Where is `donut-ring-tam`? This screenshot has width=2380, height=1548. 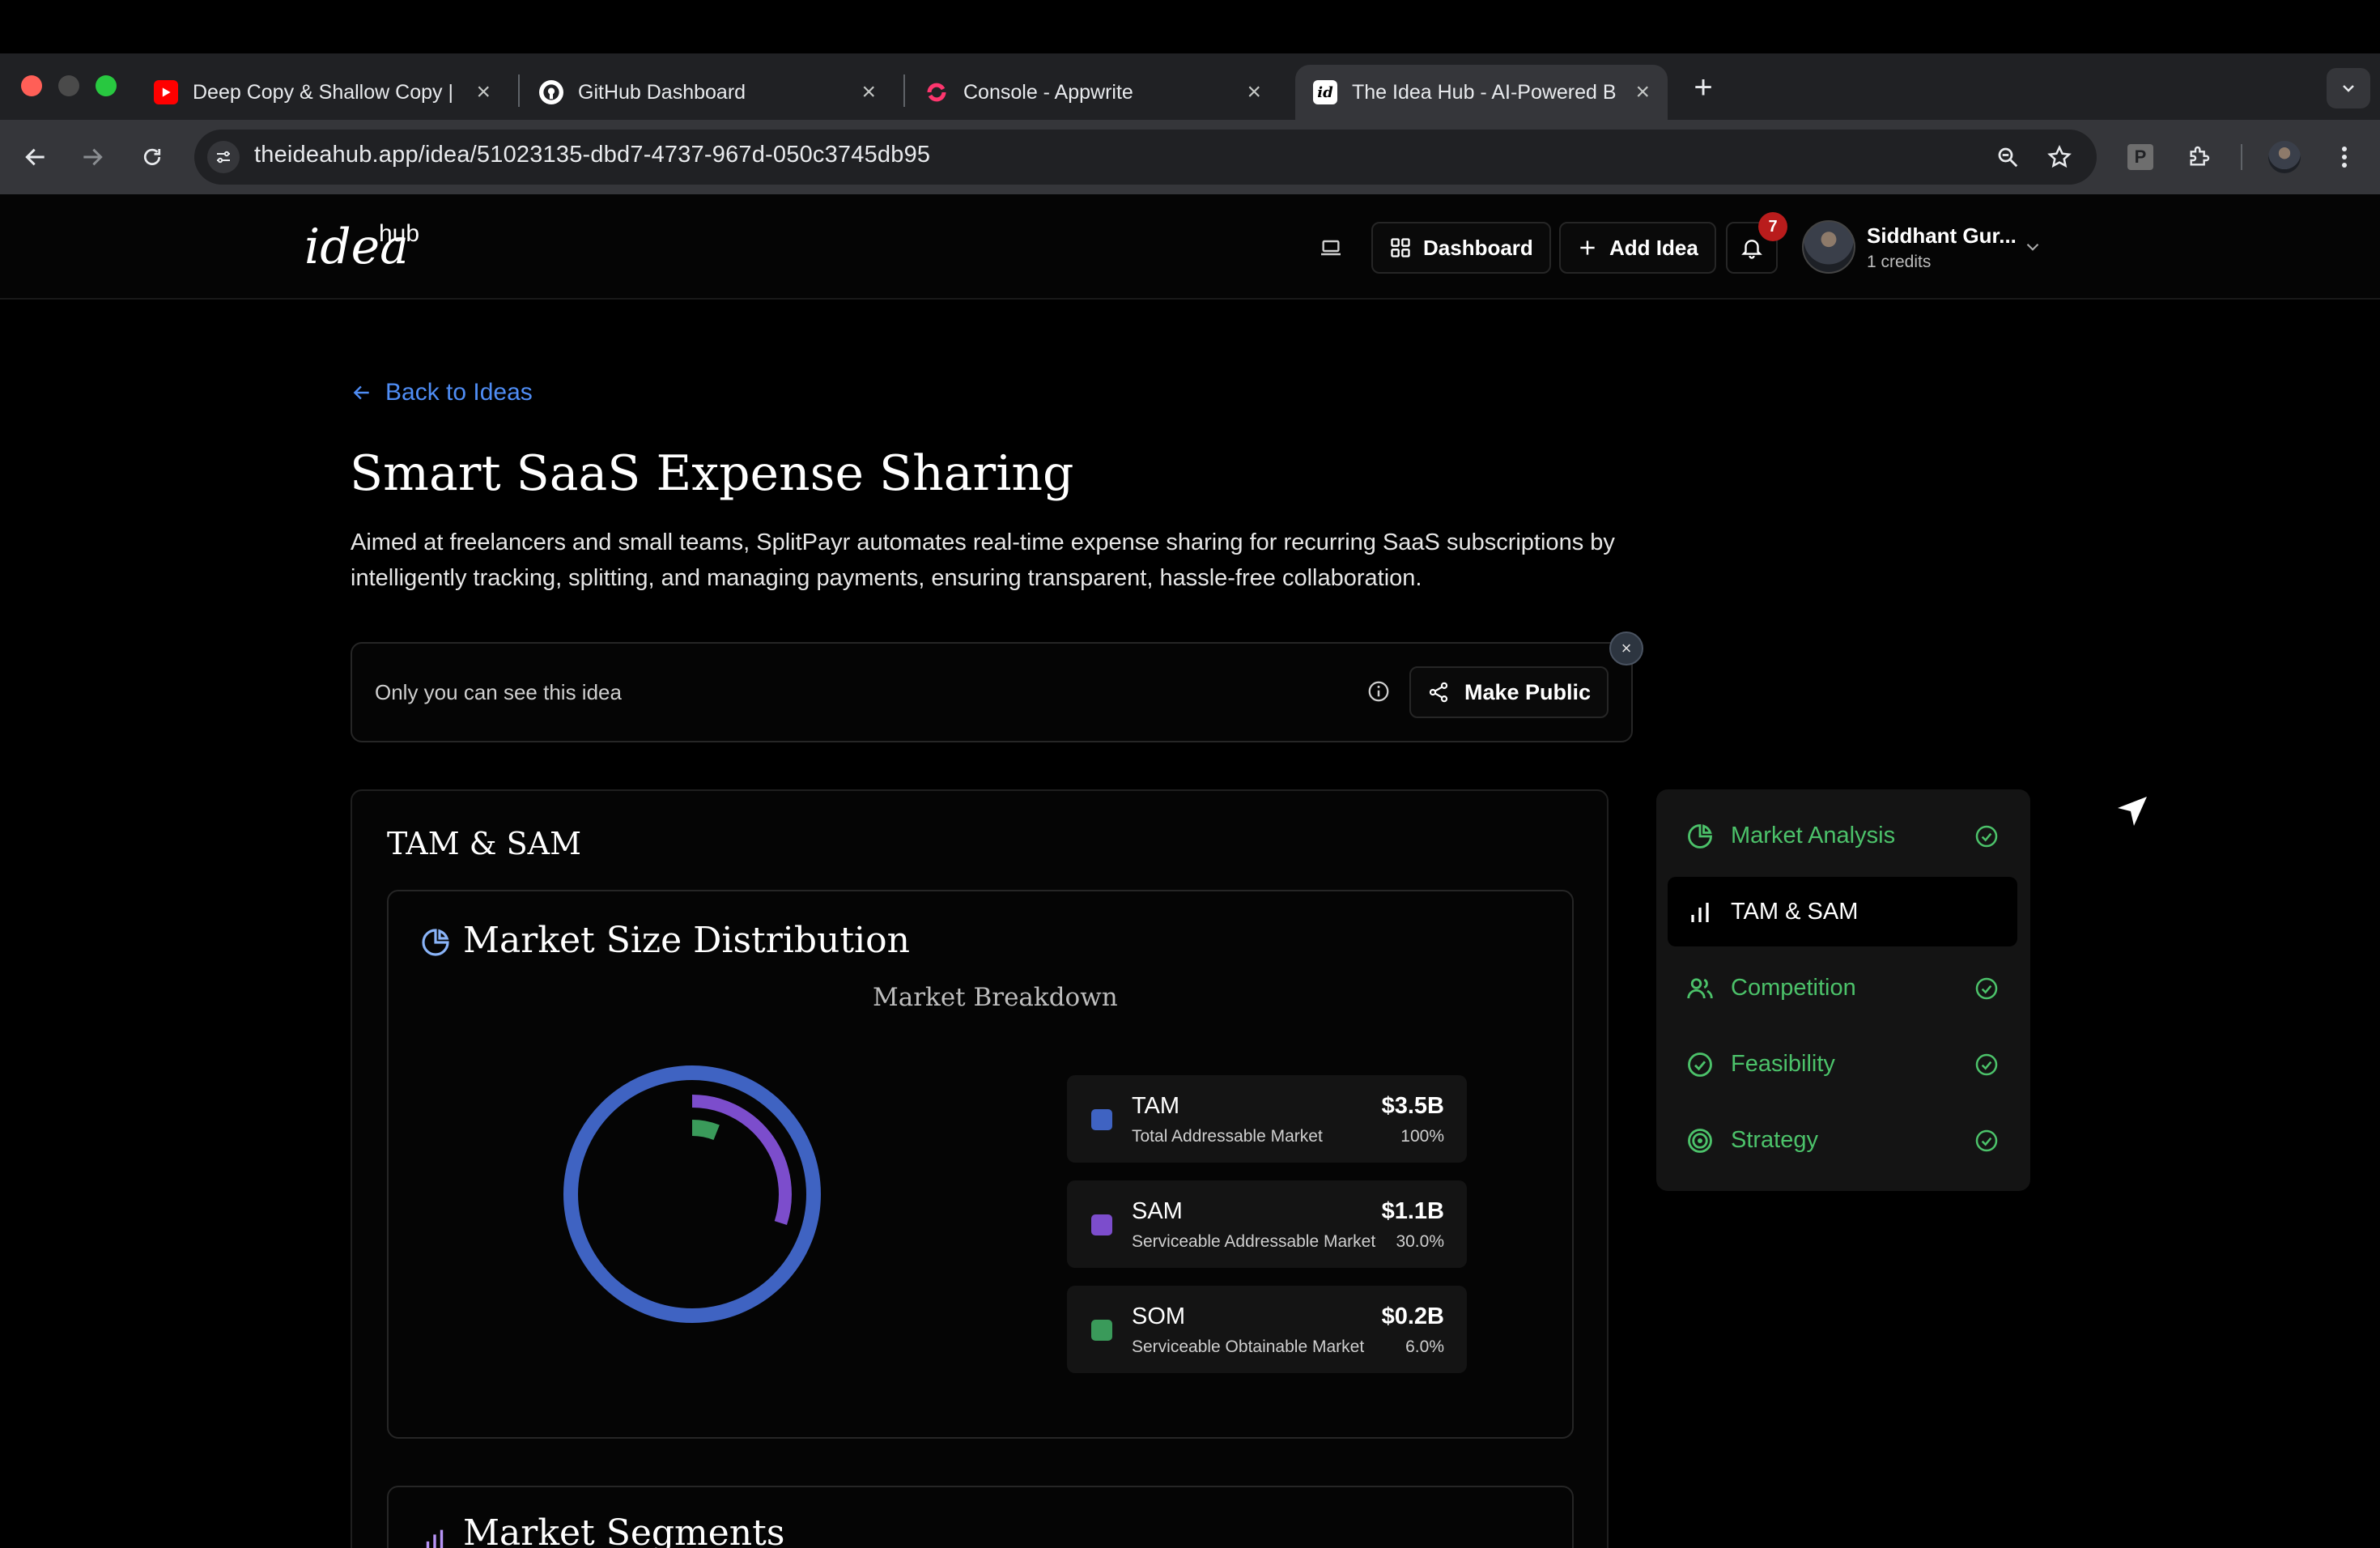
donut-ring-tam is located at coordinates (692, 1194).